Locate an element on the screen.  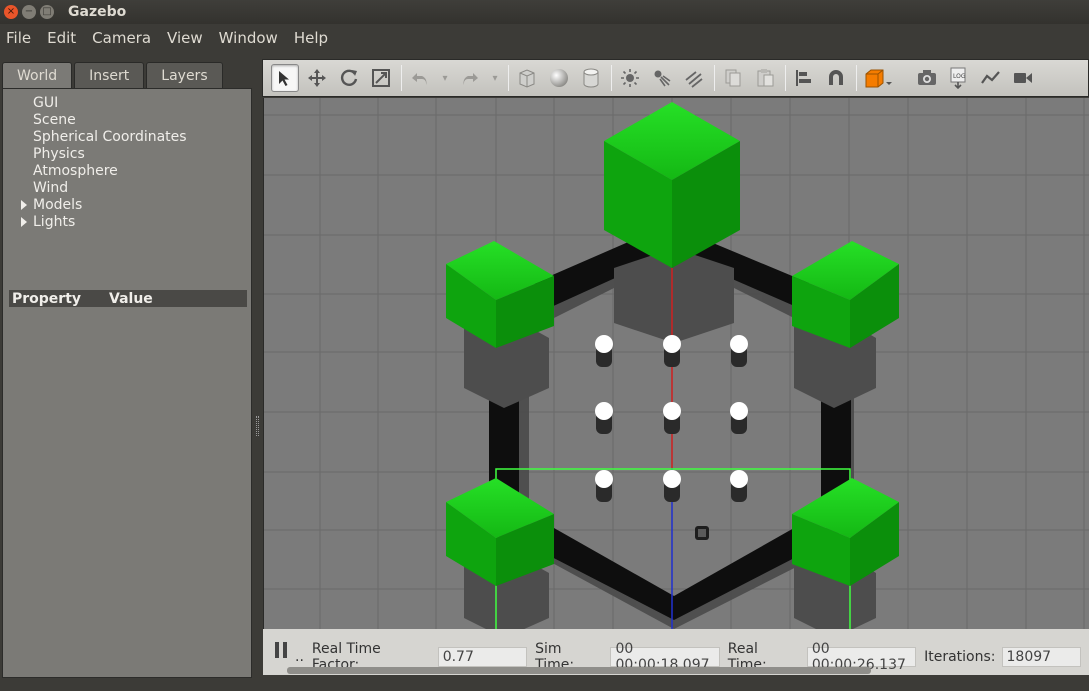
white-pillars is located at coordinates (671, 418).